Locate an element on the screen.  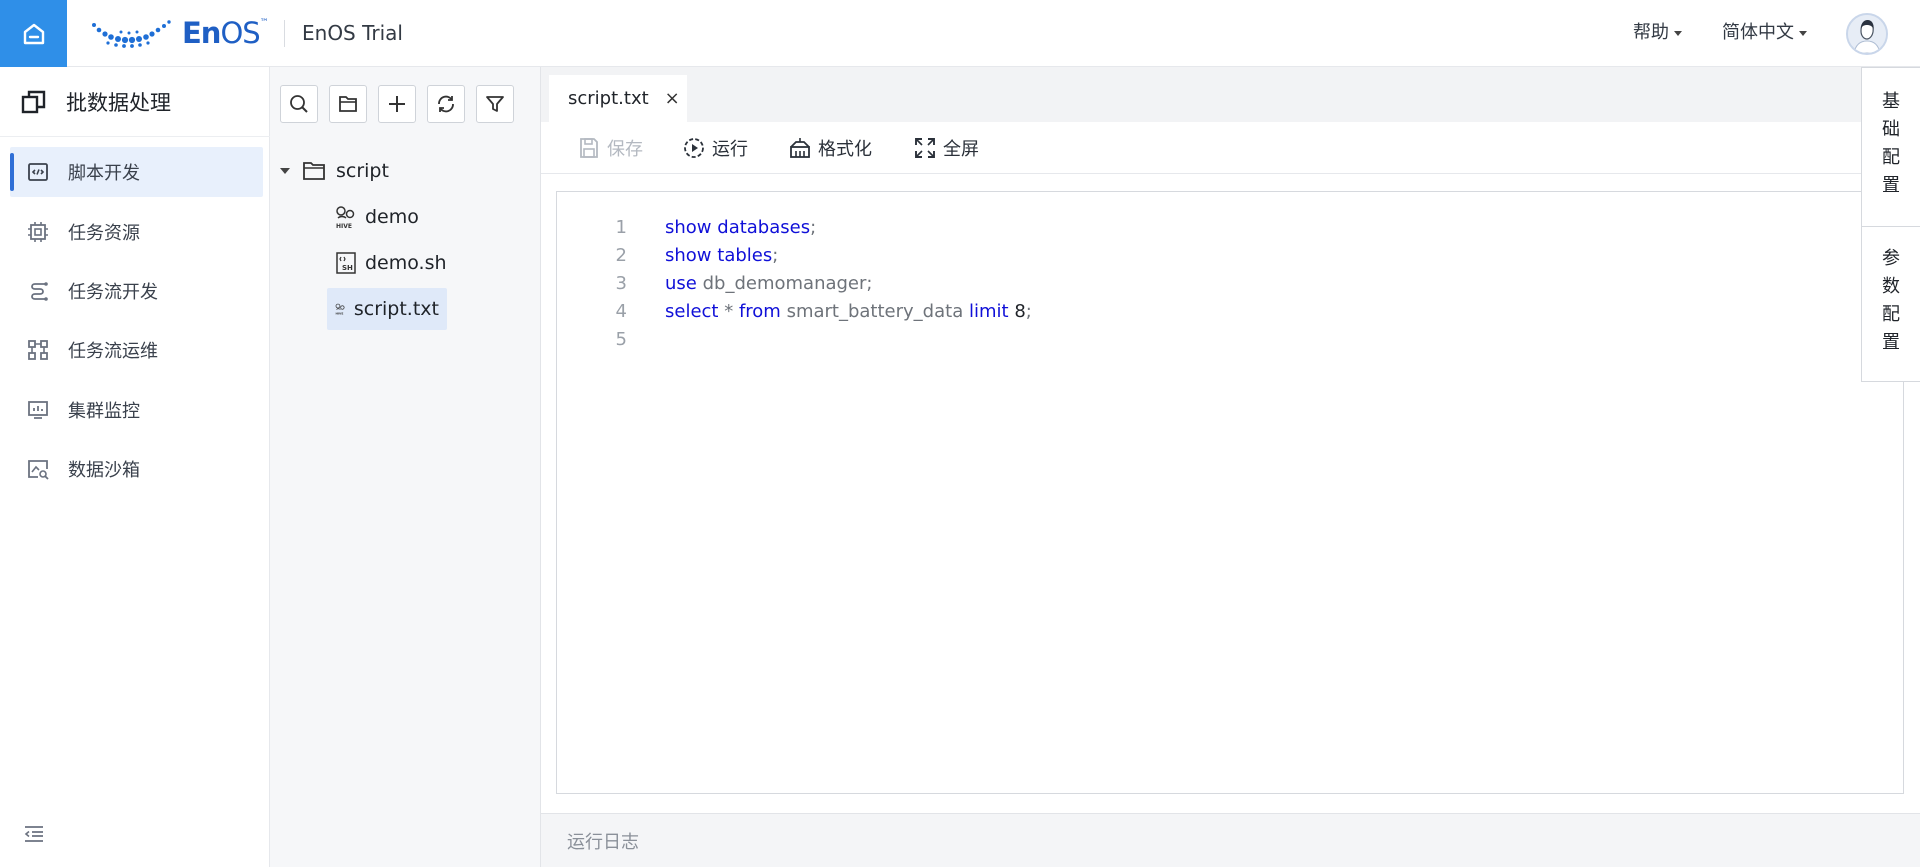
vertical-char: 置 is located at coordinates (1891, 342).